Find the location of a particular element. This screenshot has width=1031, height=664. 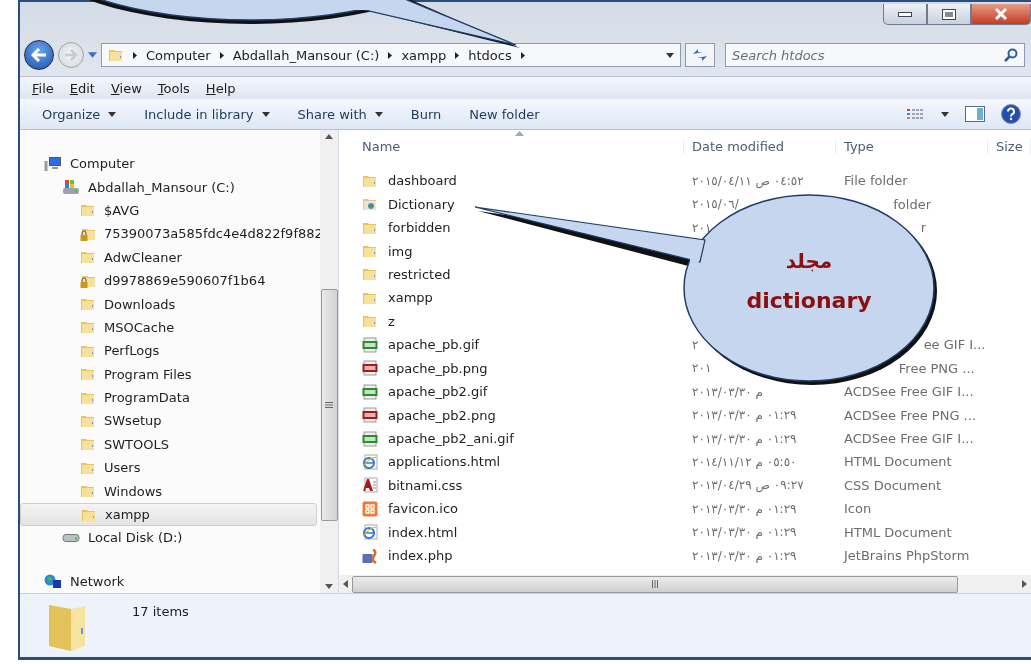

chevron-icon is located at coordinates (135, 55).